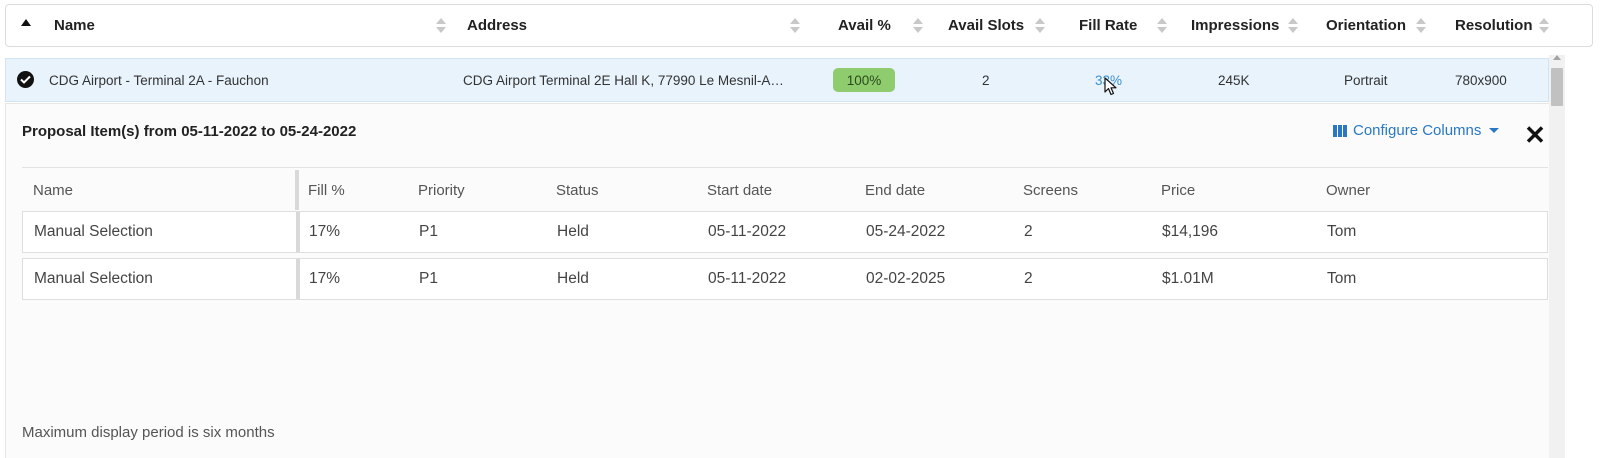  I want to click on column-header-fill-rate: Fill Rate, so click(1108, 25).